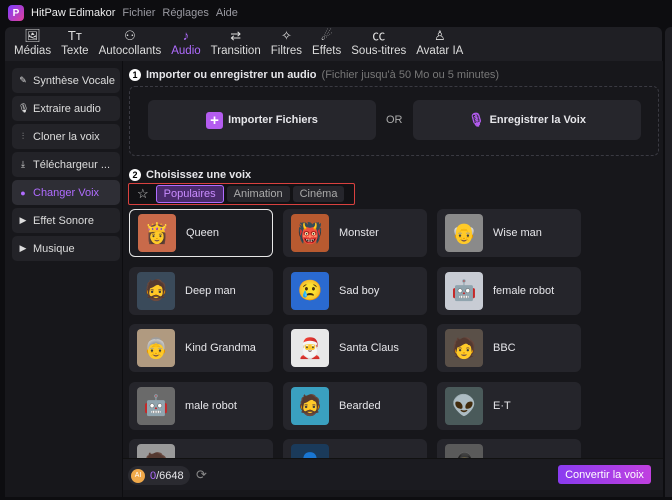 The width and height of the screenshot is (672, 500). Describe the element at coordinates (138, 13) in the screenshot. I see `menu-fichier: Fichier` at that location.